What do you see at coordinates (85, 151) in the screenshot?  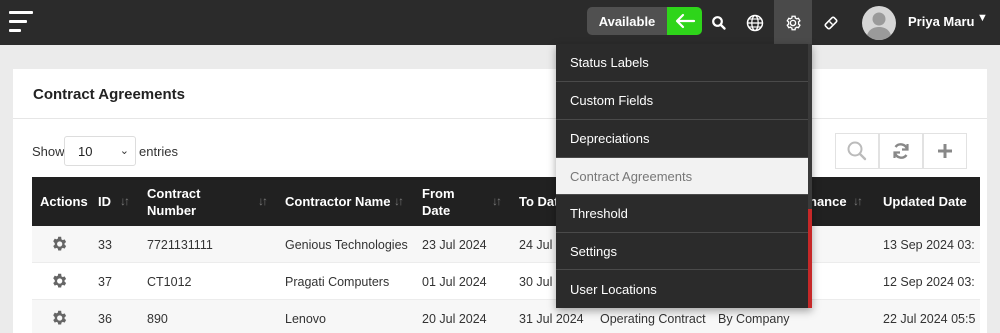 I see `entries-value: 10` at bounding box center [85, 151].